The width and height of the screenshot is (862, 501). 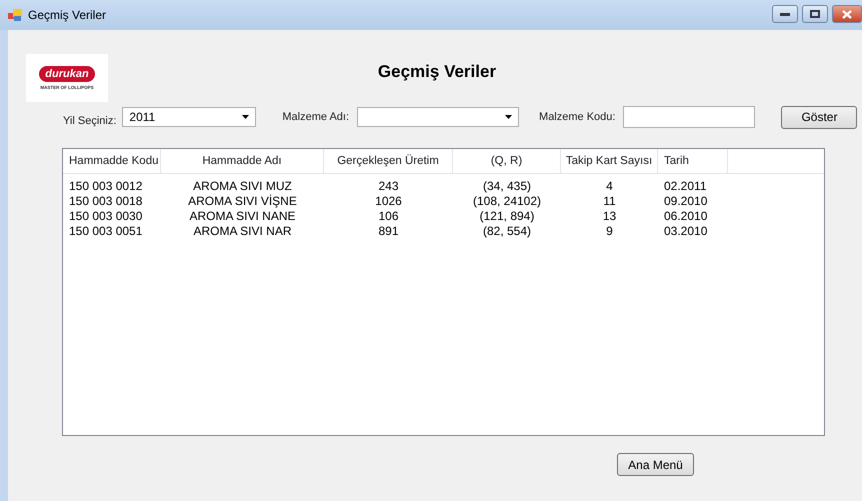 I want to click on table-cell-text: (121, 894), so click(x=507, y=215).